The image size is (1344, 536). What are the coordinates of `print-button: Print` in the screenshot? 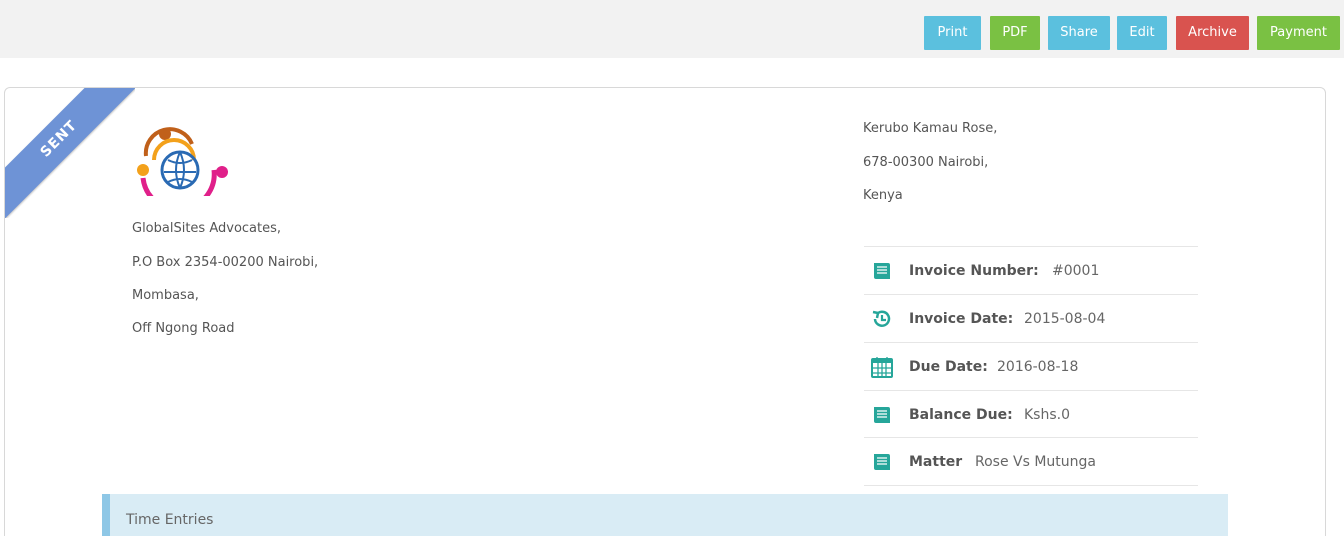 It's located at (952, 33).